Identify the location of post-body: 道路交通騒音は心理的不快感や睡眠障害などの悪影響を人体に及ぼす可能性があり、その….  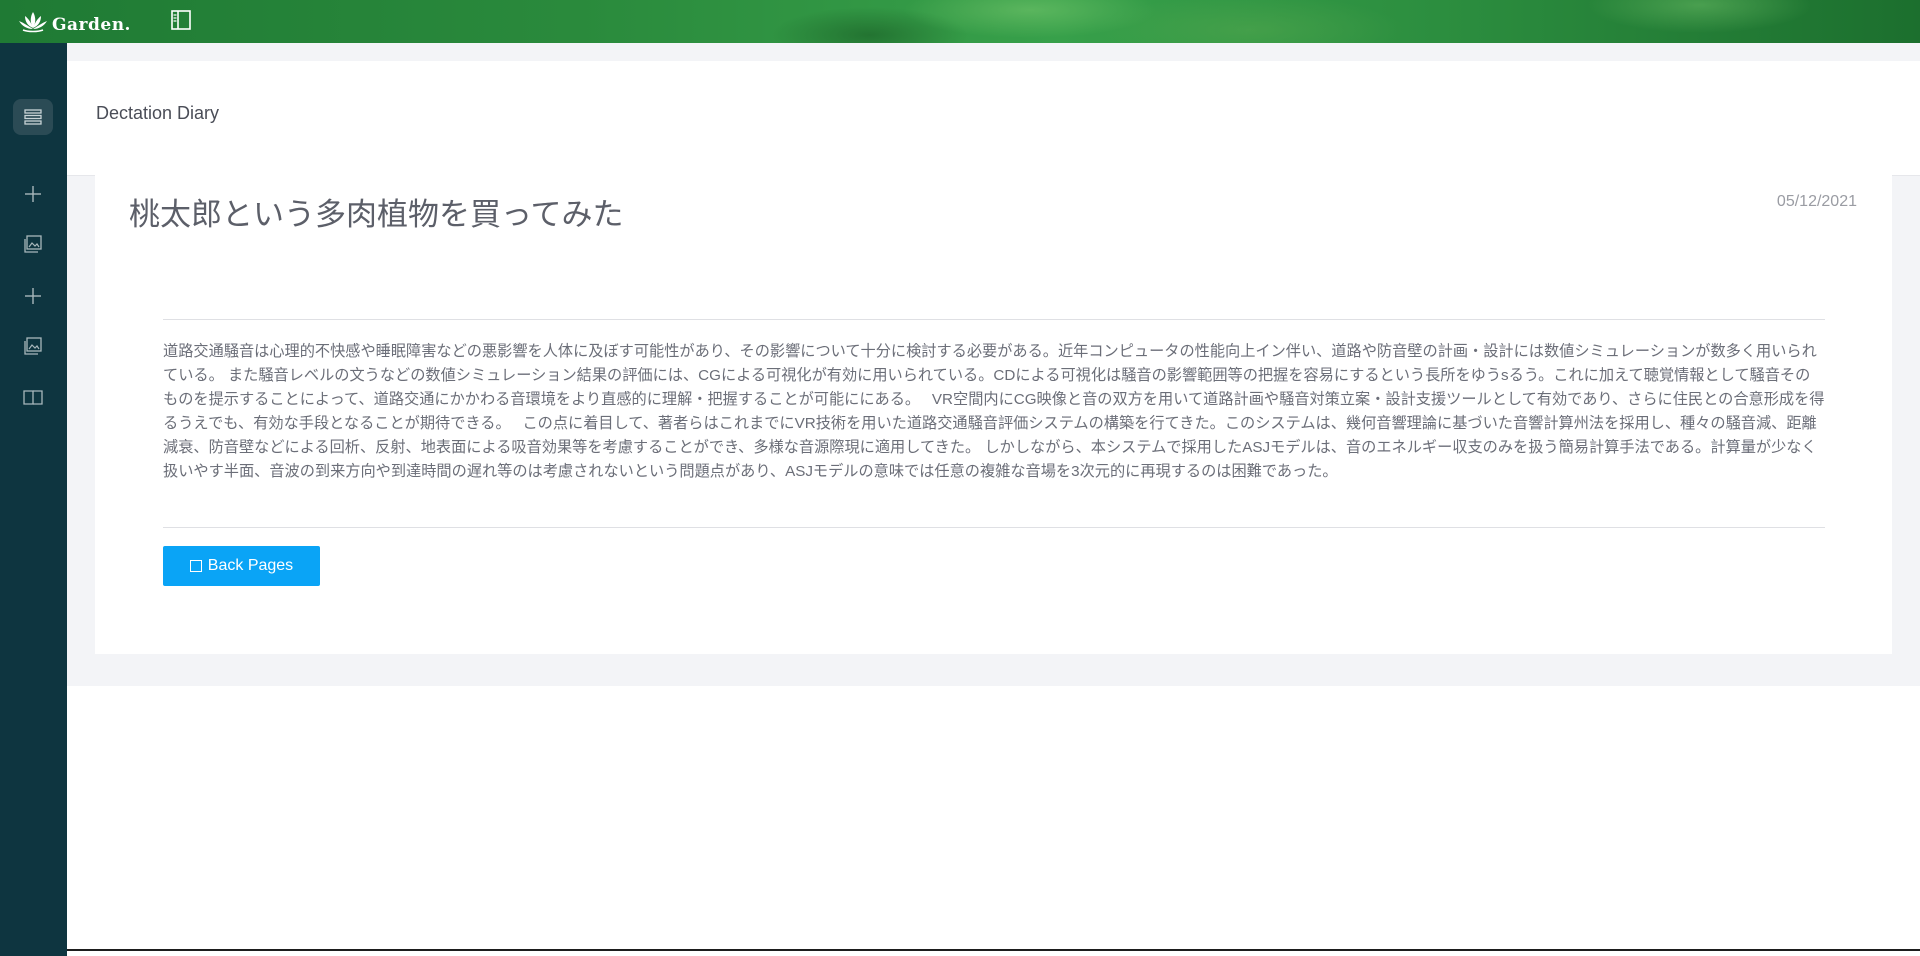
(994, 411).